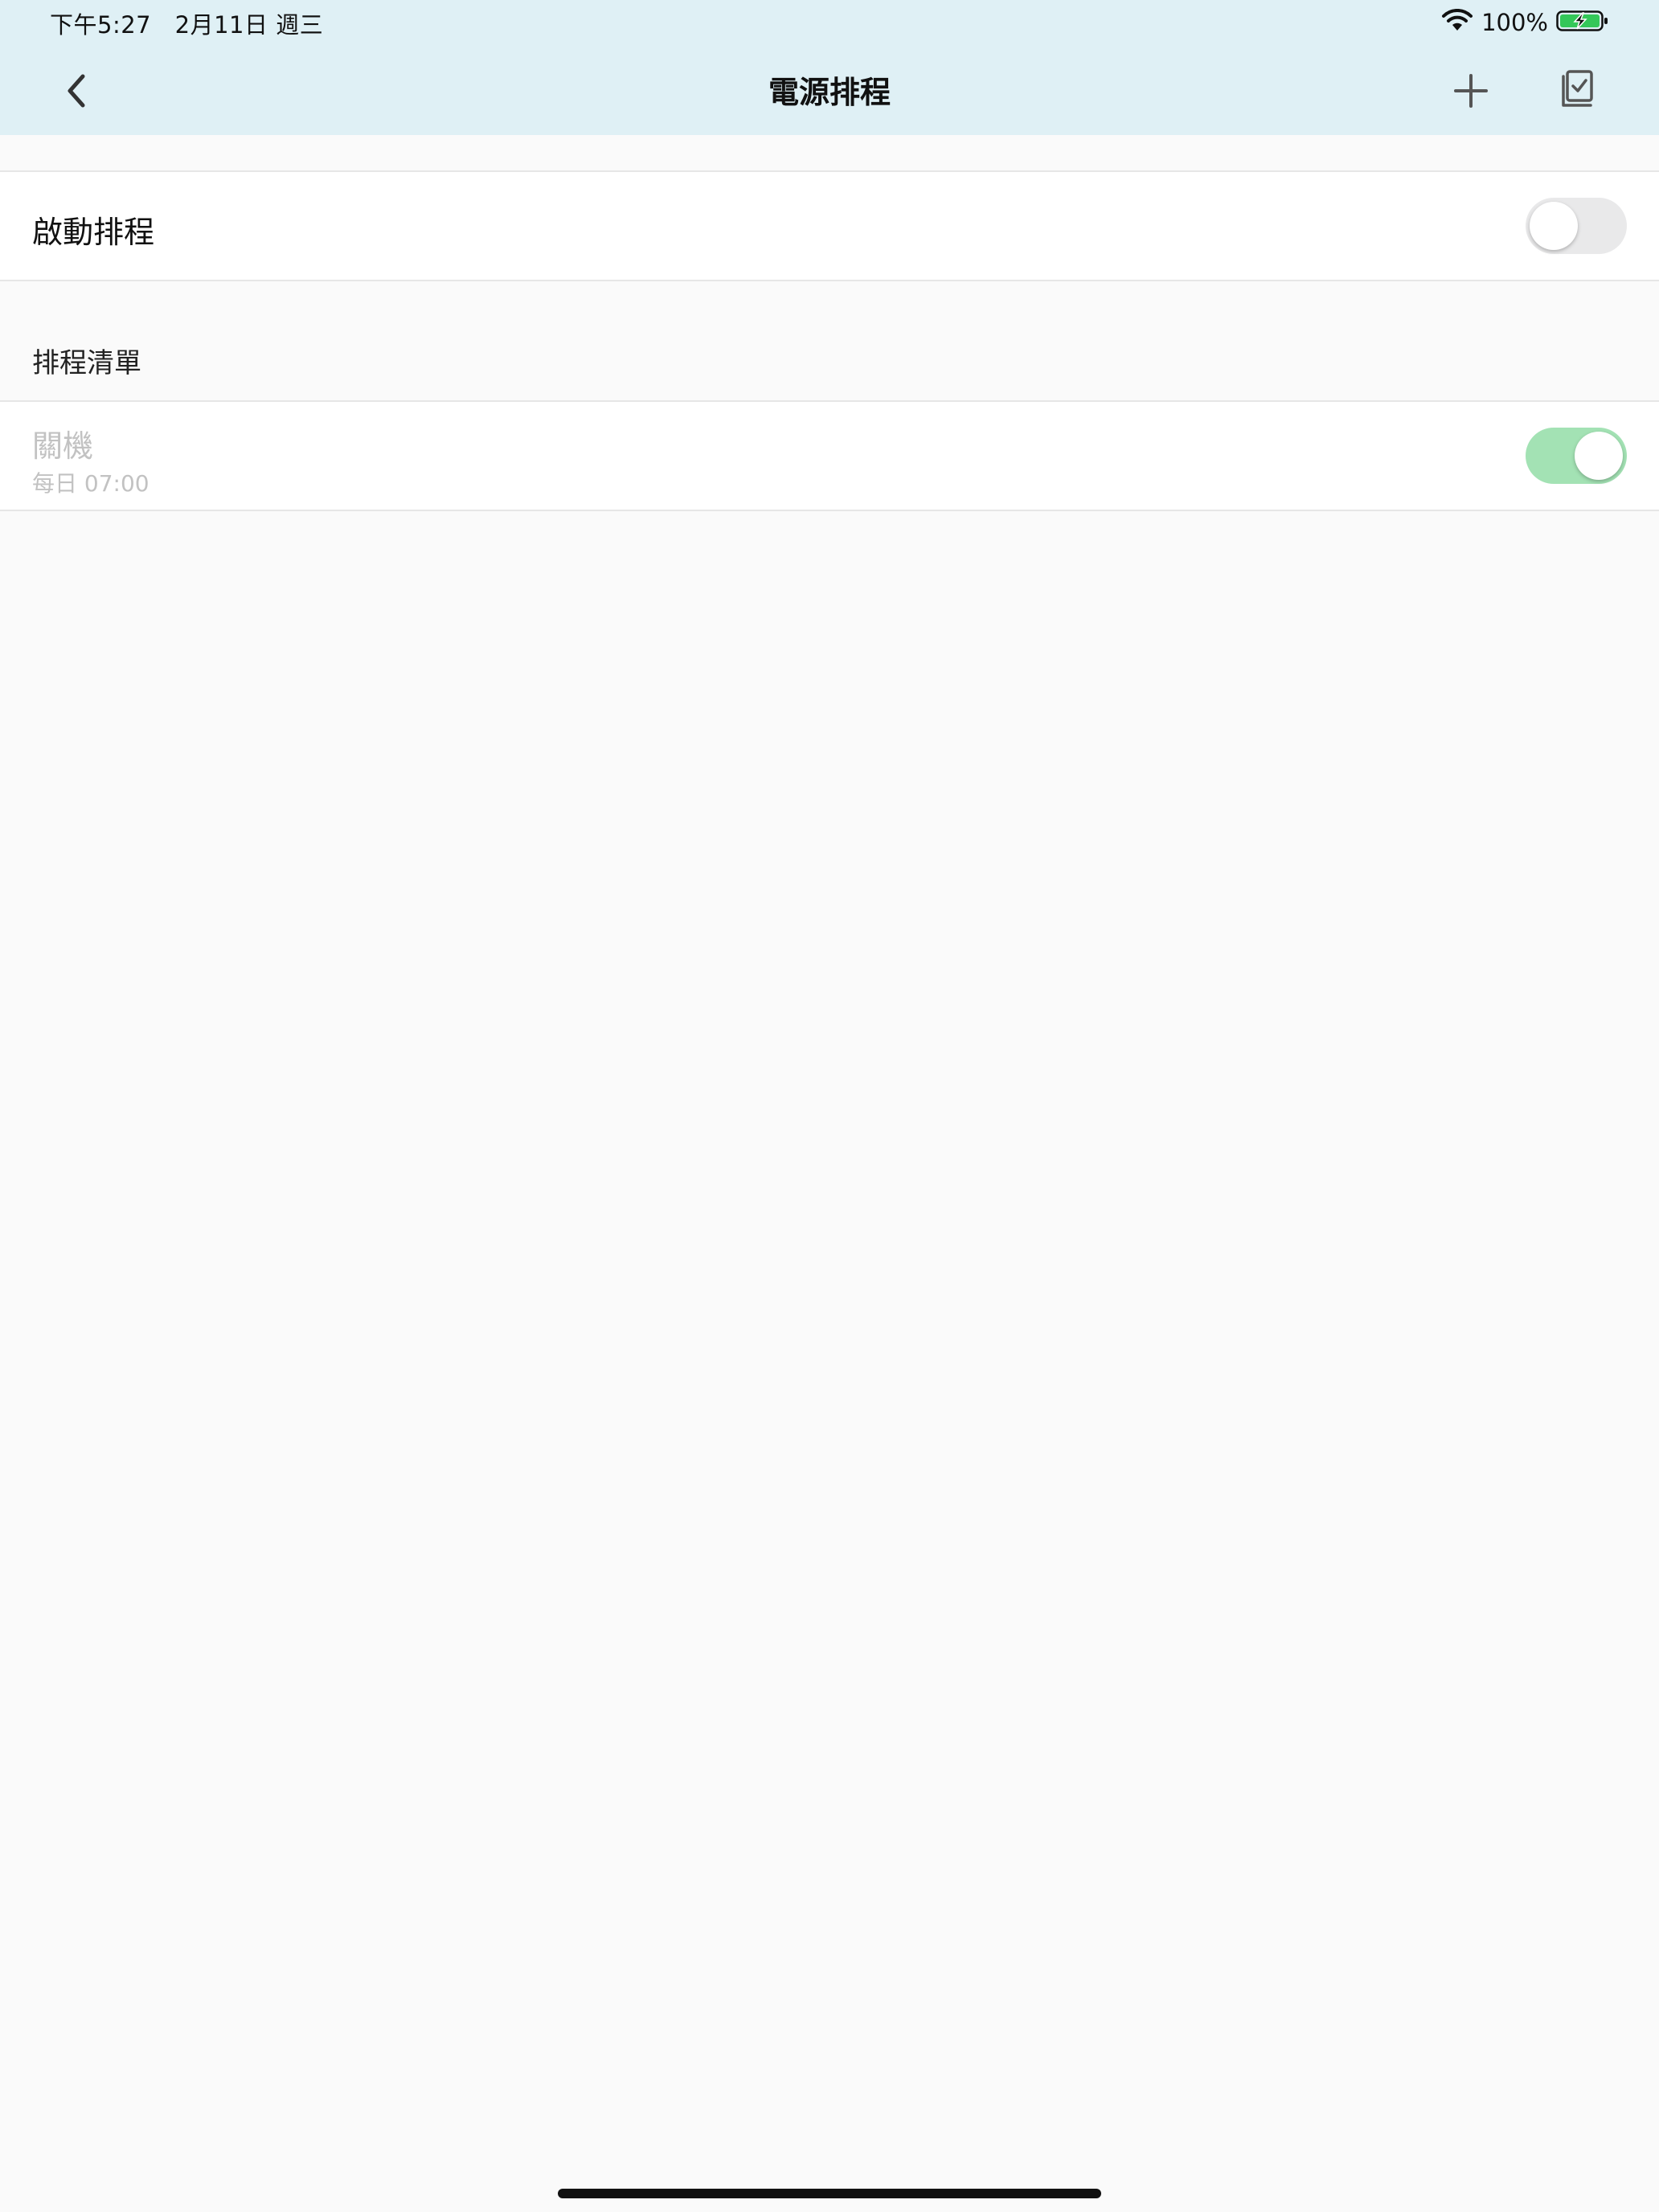 The width and height of the screenshot is (1659, 2212). What do you see at coordinates (829, 2193) in the screenshot?
I see `home-indicator` at bounding box center [829, 2193].